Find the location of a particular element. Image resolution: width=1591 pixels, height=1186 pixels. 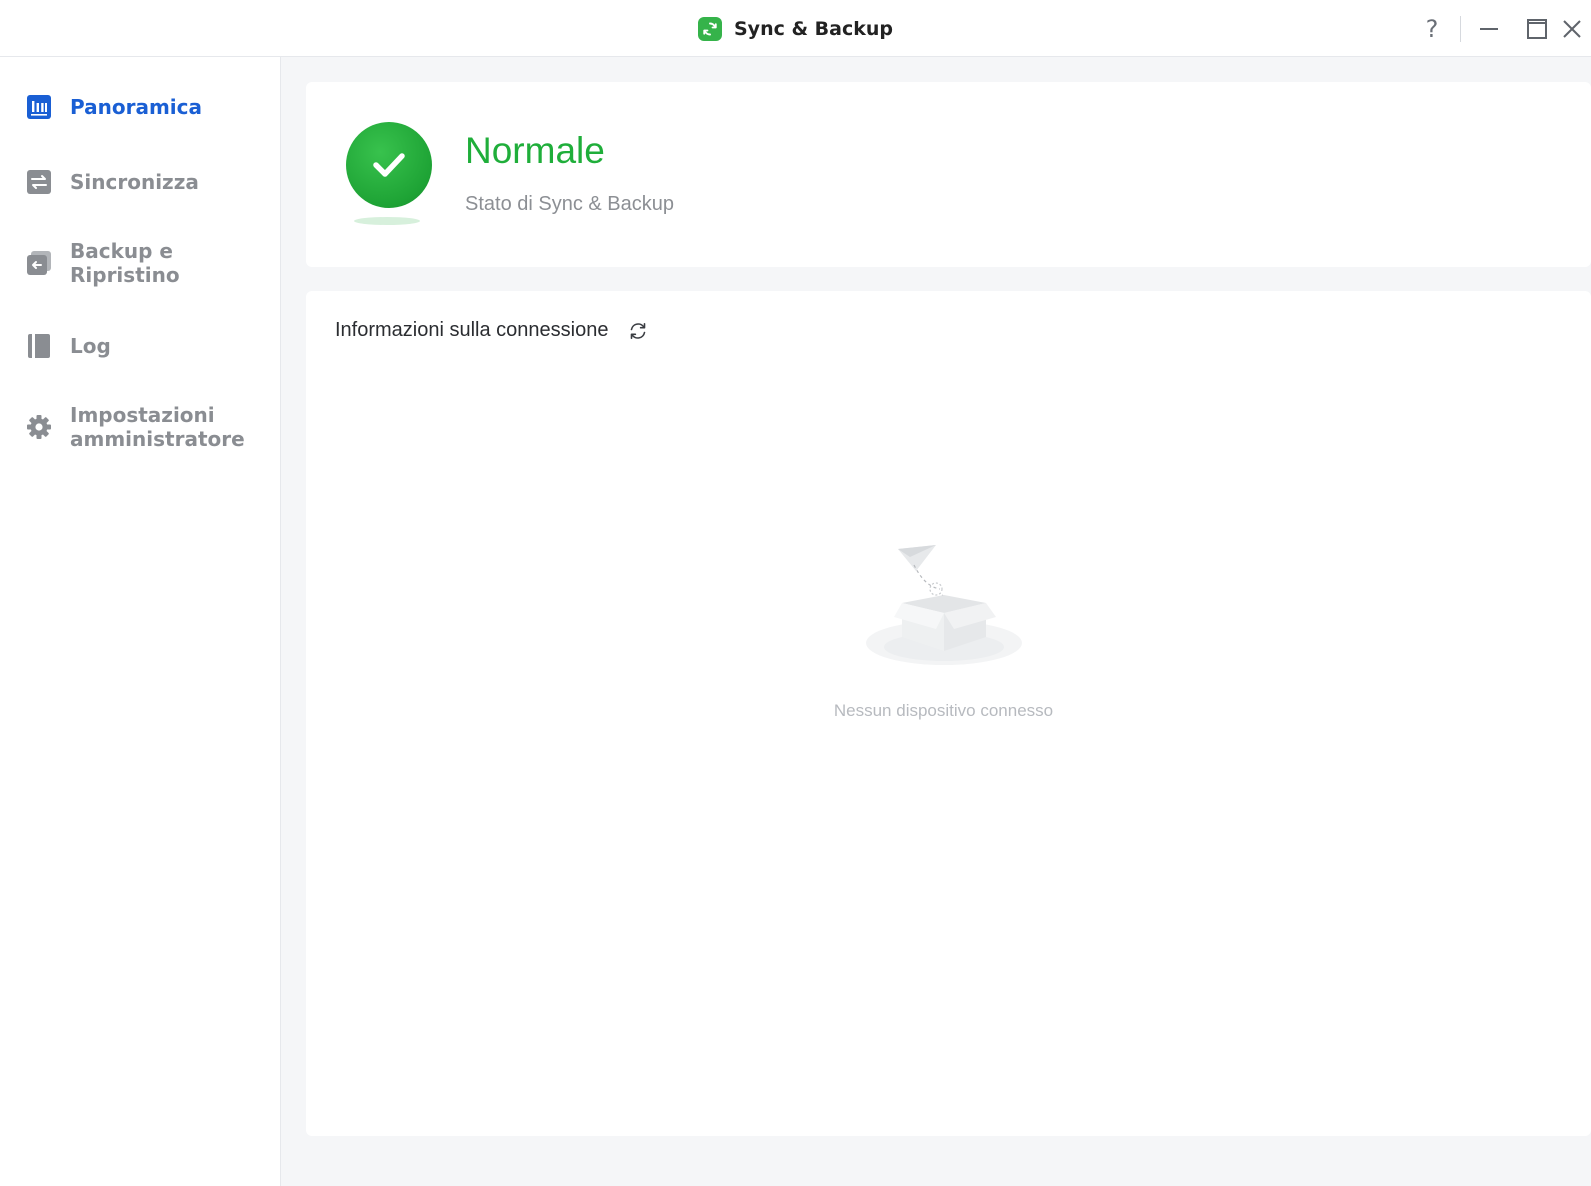

help-icon: ? is located at coordinates (1432, 28).